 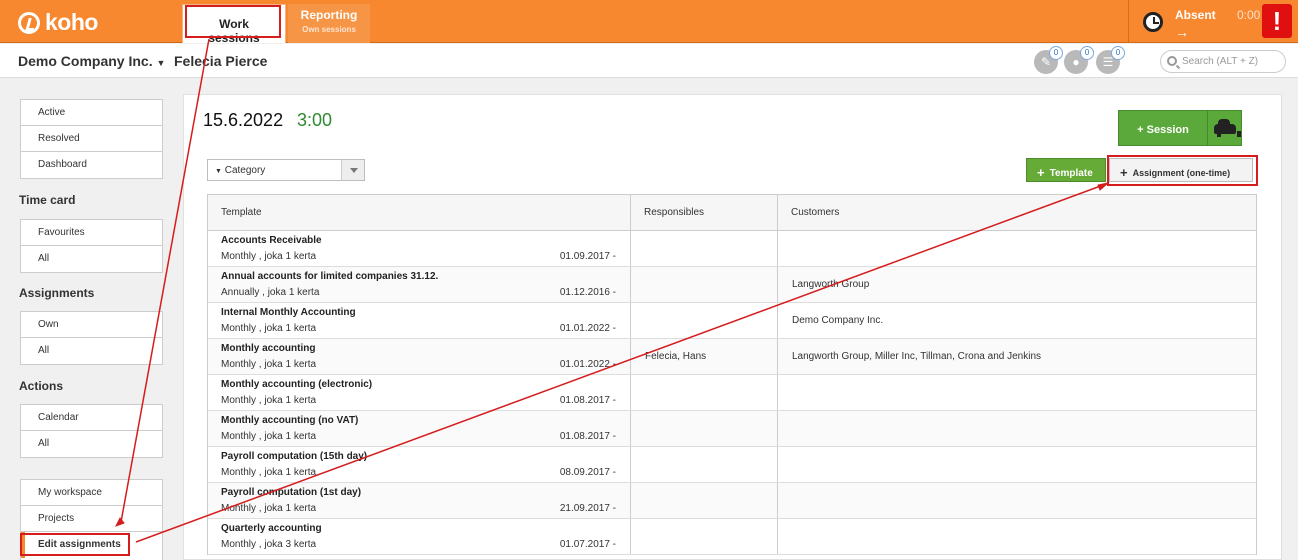 What do you see at coordinates (1103, 186) in the screenshot?
I see `arrowhead-assignment-button` at bounding box center [1103, 186].